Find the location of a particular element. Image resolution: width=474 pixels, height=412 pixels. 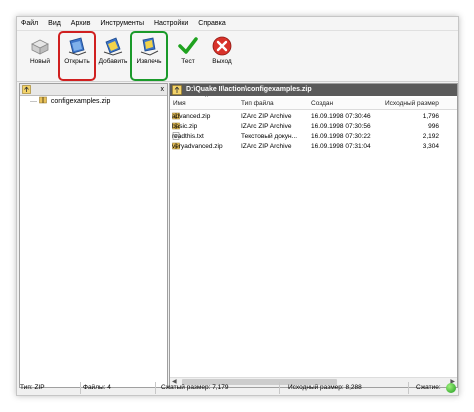

file-name: readthis.txt is located at coordinates (188, 136).